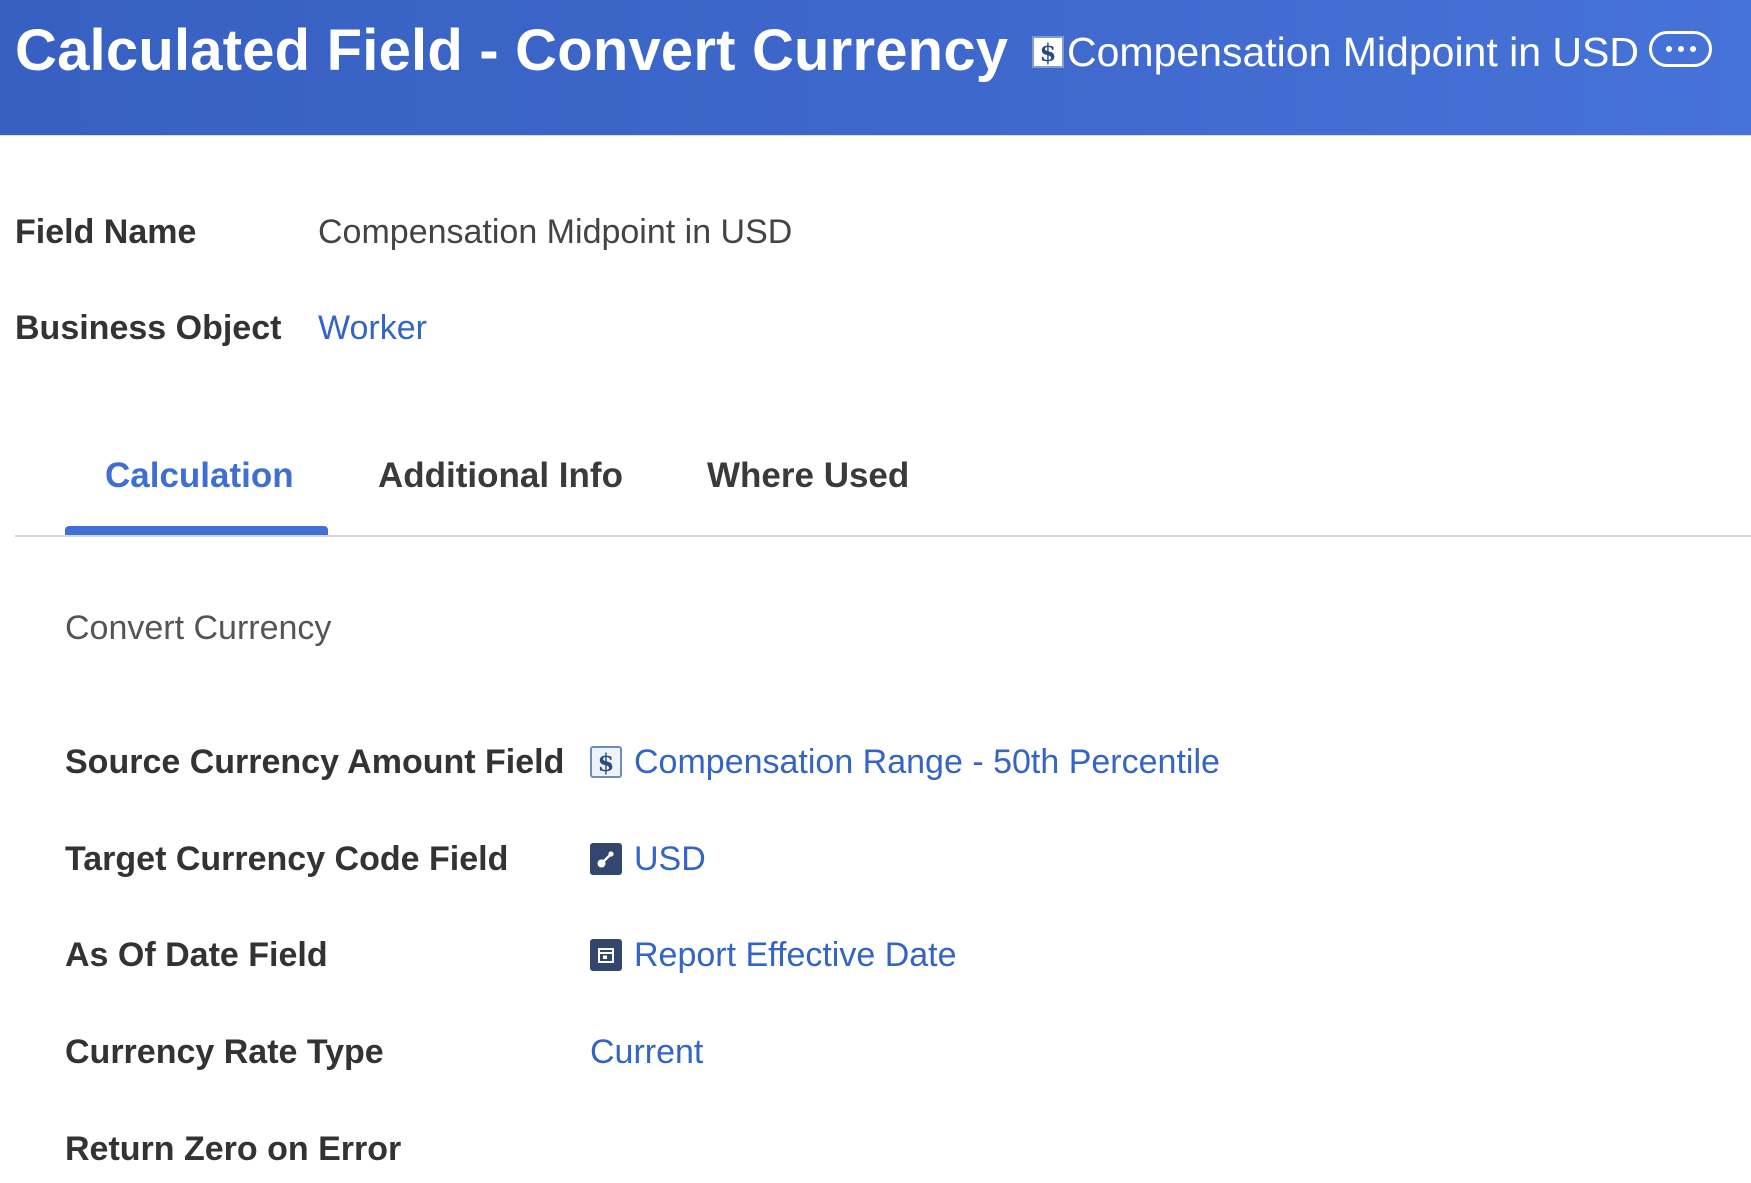 Image resolution: width=1751 pixels, height=1183 pixels. I want to click on return-zero-on-error-label: Return Zero on Error, so click(233, 1149).